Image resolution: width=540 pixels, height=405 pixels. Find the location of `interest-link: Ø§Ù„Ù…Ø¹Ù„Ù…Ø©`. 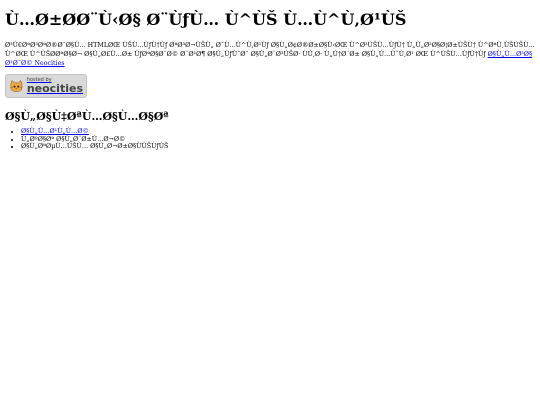

interest-link: Ø§Ù„Ù…Ø¹Ù„Ù…Ø© is located at coordinates (55, 131).